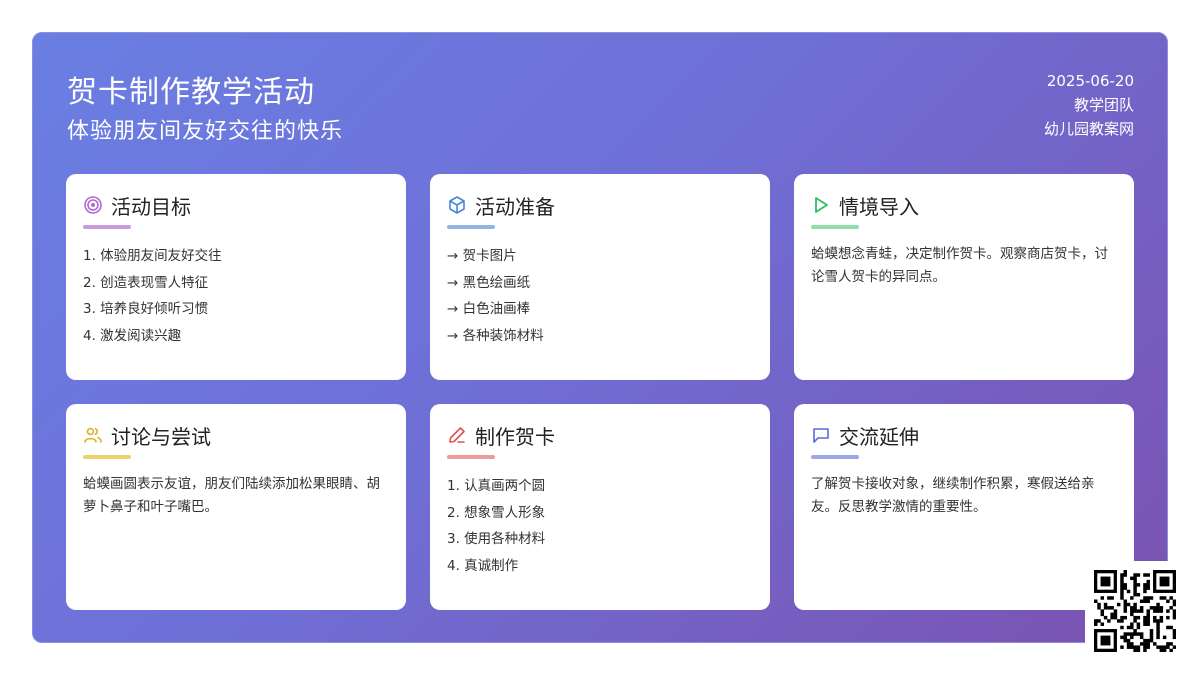 The width and height of the screenshot is (1200, 675). What do you see at coordinates (146, 309) in the screenshot?
I see `list-item: 3. 培养良好倾听习惯` at bounding box center [146, 309].